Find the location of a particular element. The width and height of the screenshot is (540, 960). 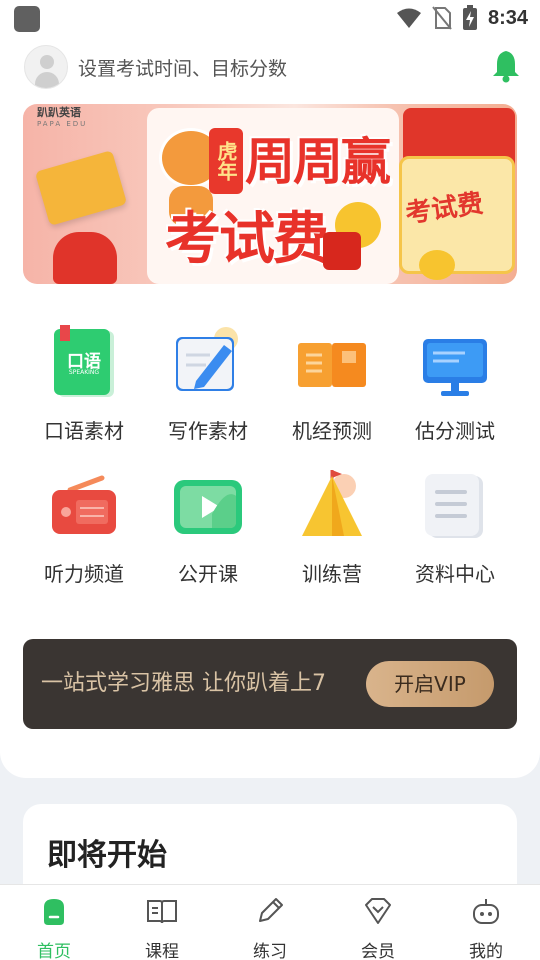

tab-home: 首页 is located at coordinates (54, 922).